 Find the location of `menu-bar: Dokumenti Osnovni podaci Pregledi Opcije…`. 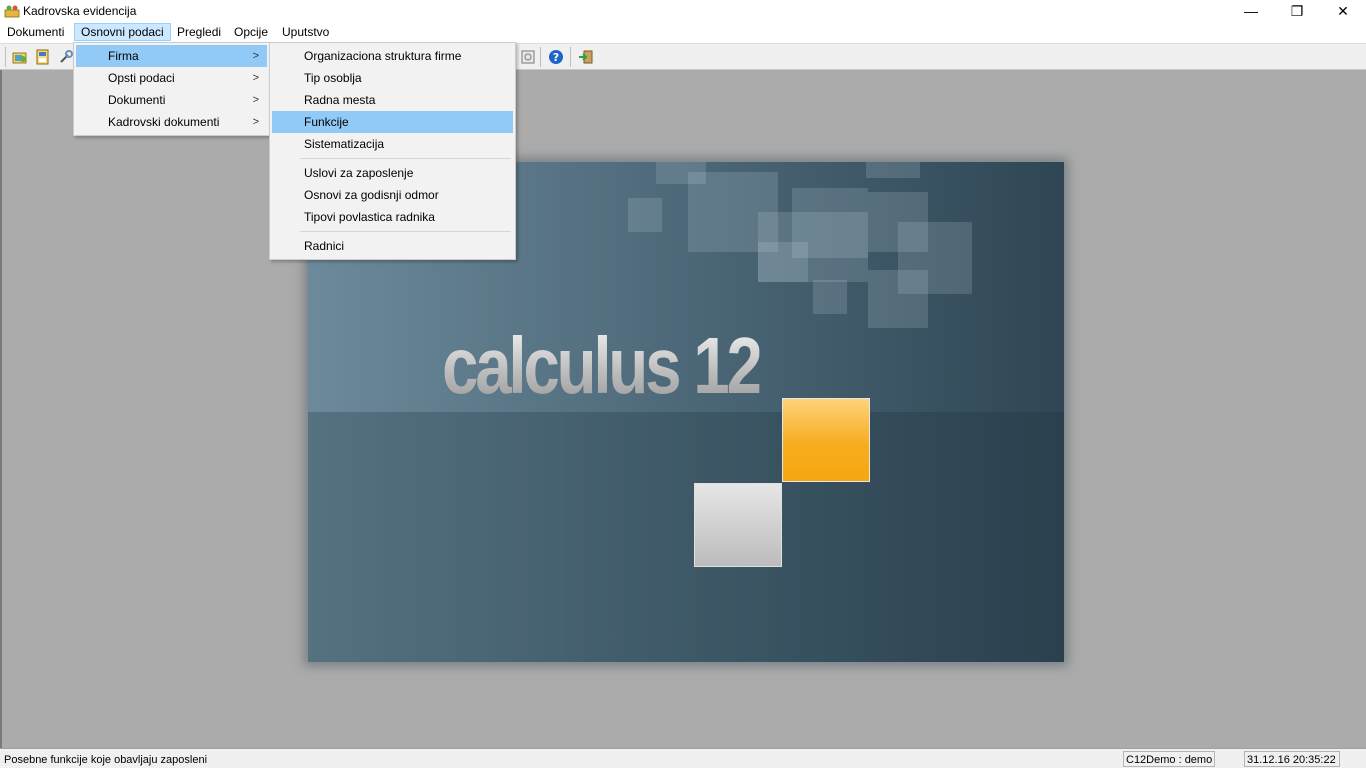

menu-bar: Dokumenti Osnovni podaci Pregledi Opcije… is located at coordinates (683, 32).